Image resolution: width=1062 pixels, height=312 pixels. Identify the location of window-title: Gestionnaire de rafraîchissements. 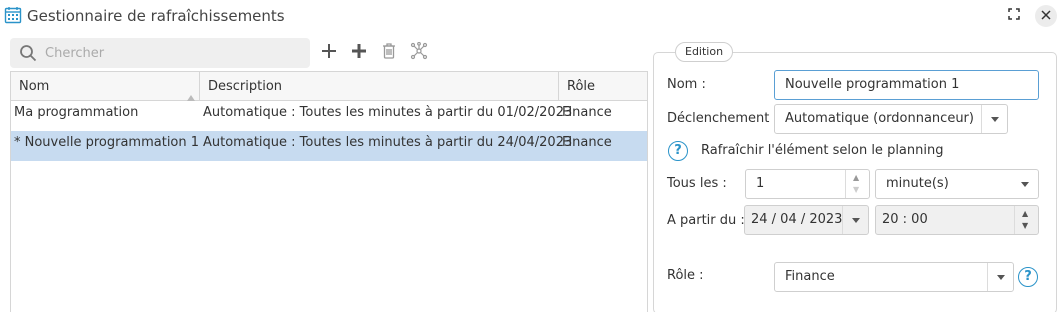
(156, 16).